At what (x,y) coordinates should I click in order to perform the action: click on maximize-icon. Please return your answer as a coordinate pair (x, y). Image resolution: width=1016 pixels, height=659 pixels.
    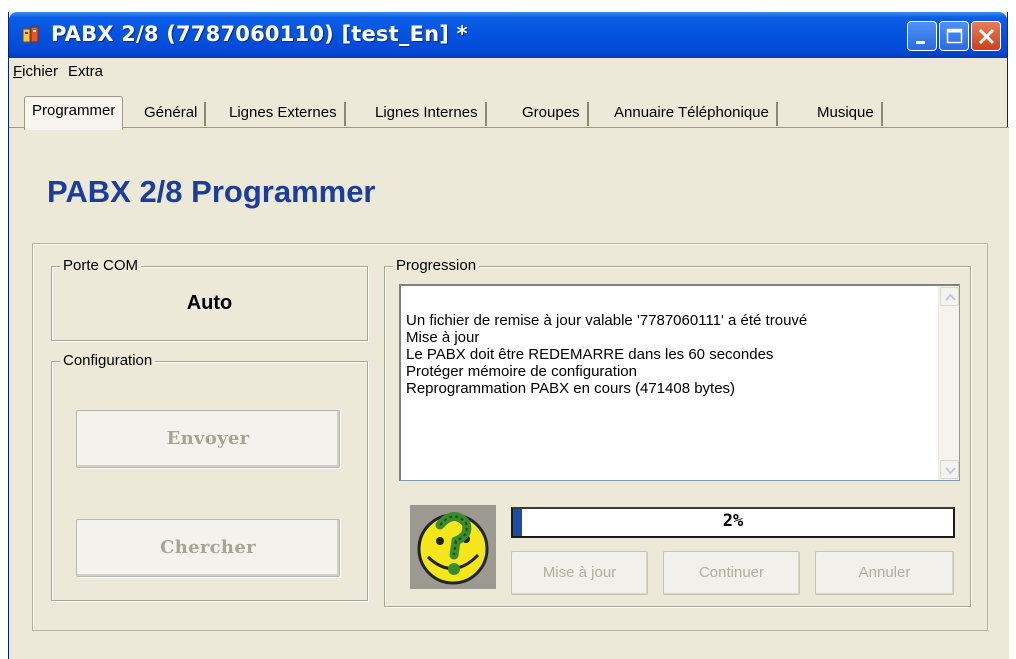
    Looking at the image, I should click on (954, 36).